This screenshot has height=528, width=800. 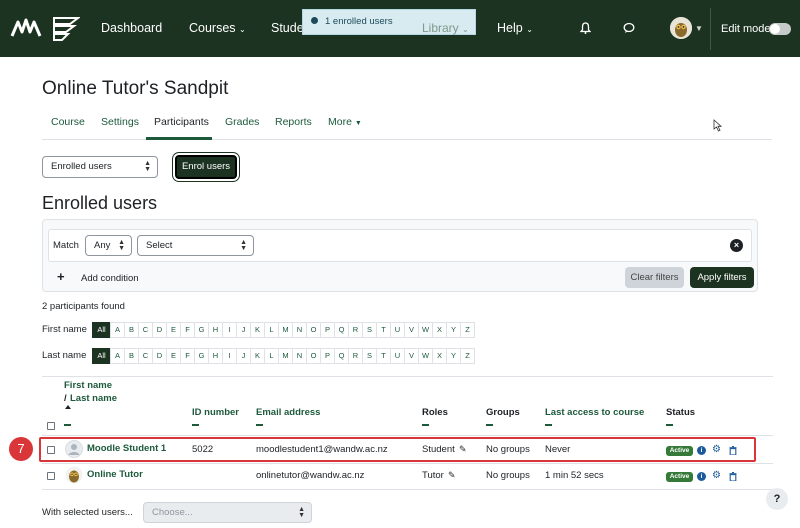 What do you see at coordinates (159, 356) in the screenshot?
I see `lastname-initial-d: D` at bounding box center [159, 356].